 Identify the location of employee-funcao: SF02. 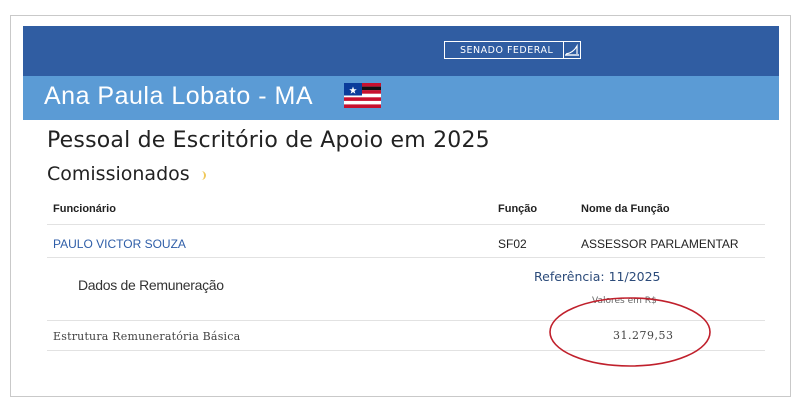
(512, 244).